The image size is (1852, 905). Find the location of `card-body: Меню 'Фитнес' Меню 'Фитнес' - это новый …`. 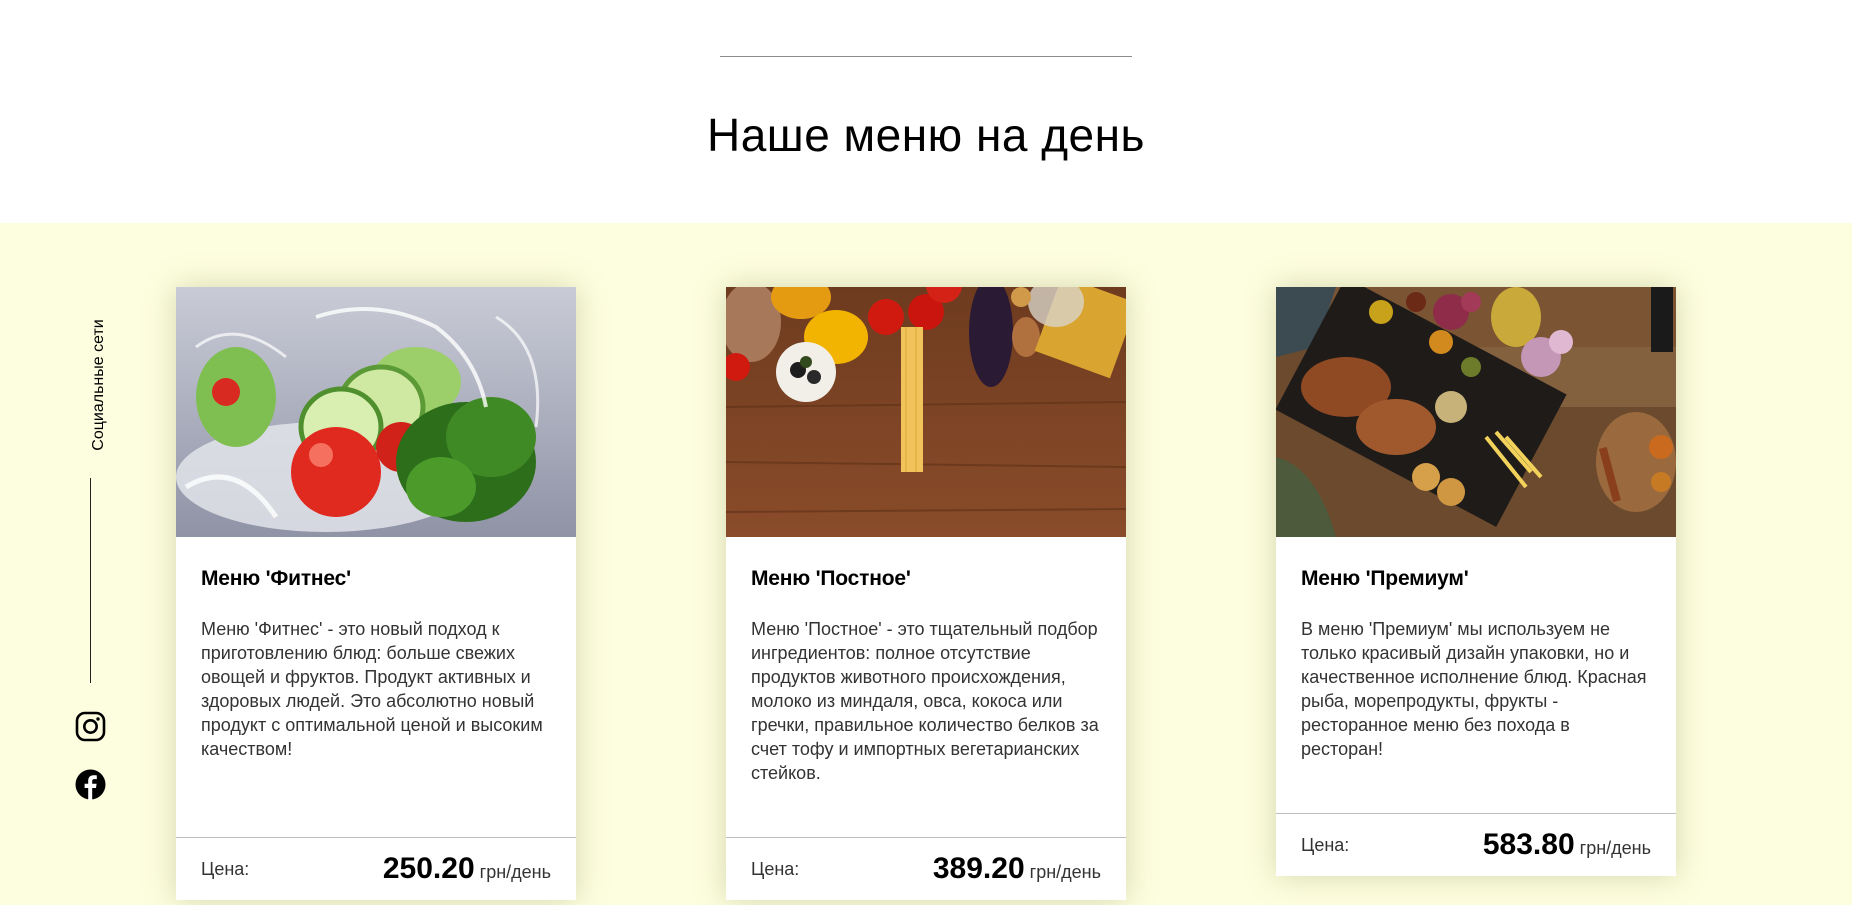

card-body: Меню 'Фитнес' Меню 'Фитнес' - это новый … is located at coordinates (376, 649).